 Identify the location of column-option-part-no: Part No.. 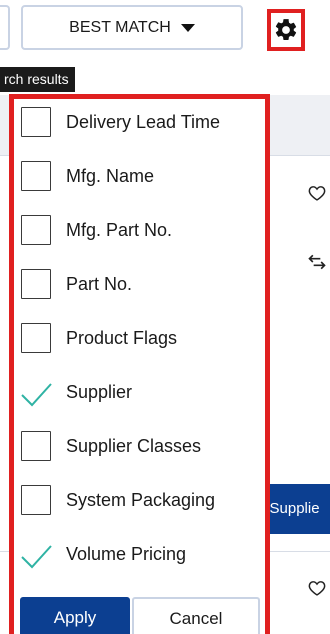
(141, 284).